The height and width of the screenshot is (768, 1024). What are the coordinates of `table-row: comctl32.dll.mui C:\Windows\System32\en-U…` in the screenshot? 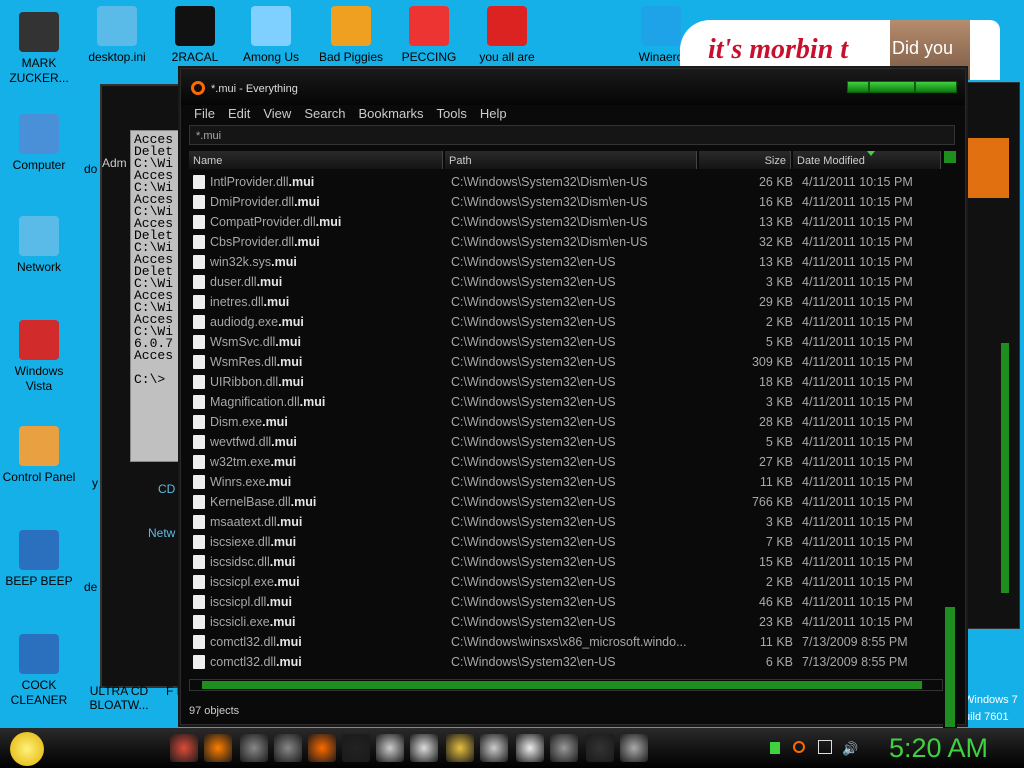 It's located at (565, 662).